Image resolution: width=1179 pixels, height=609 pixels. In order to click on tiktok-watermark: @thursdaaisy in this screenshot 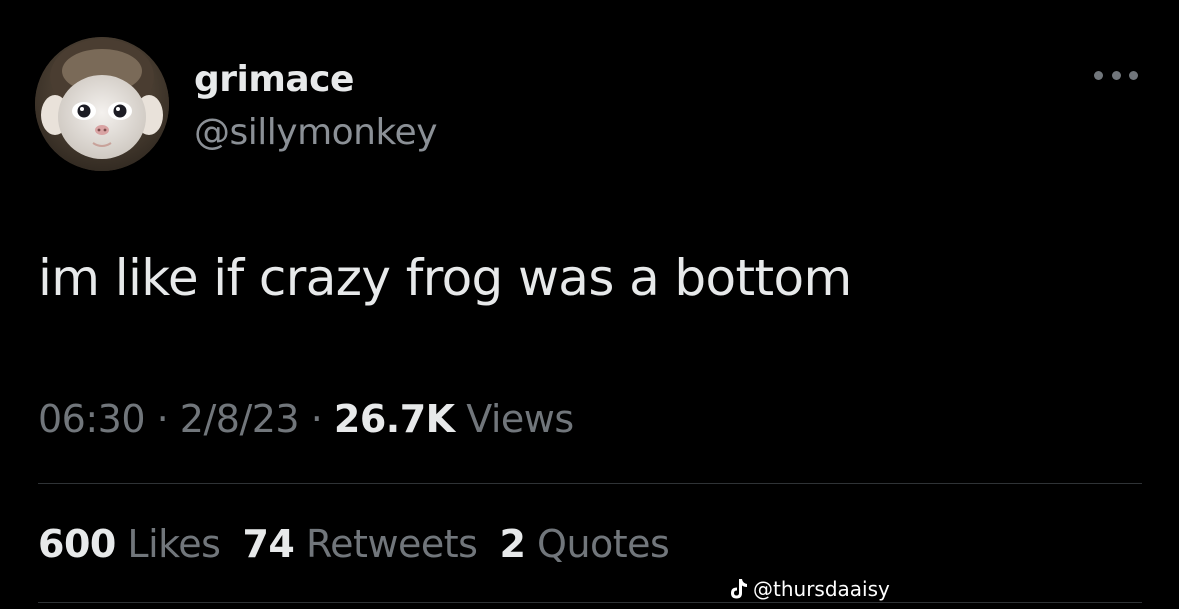, I will do `click(808, 589)`.